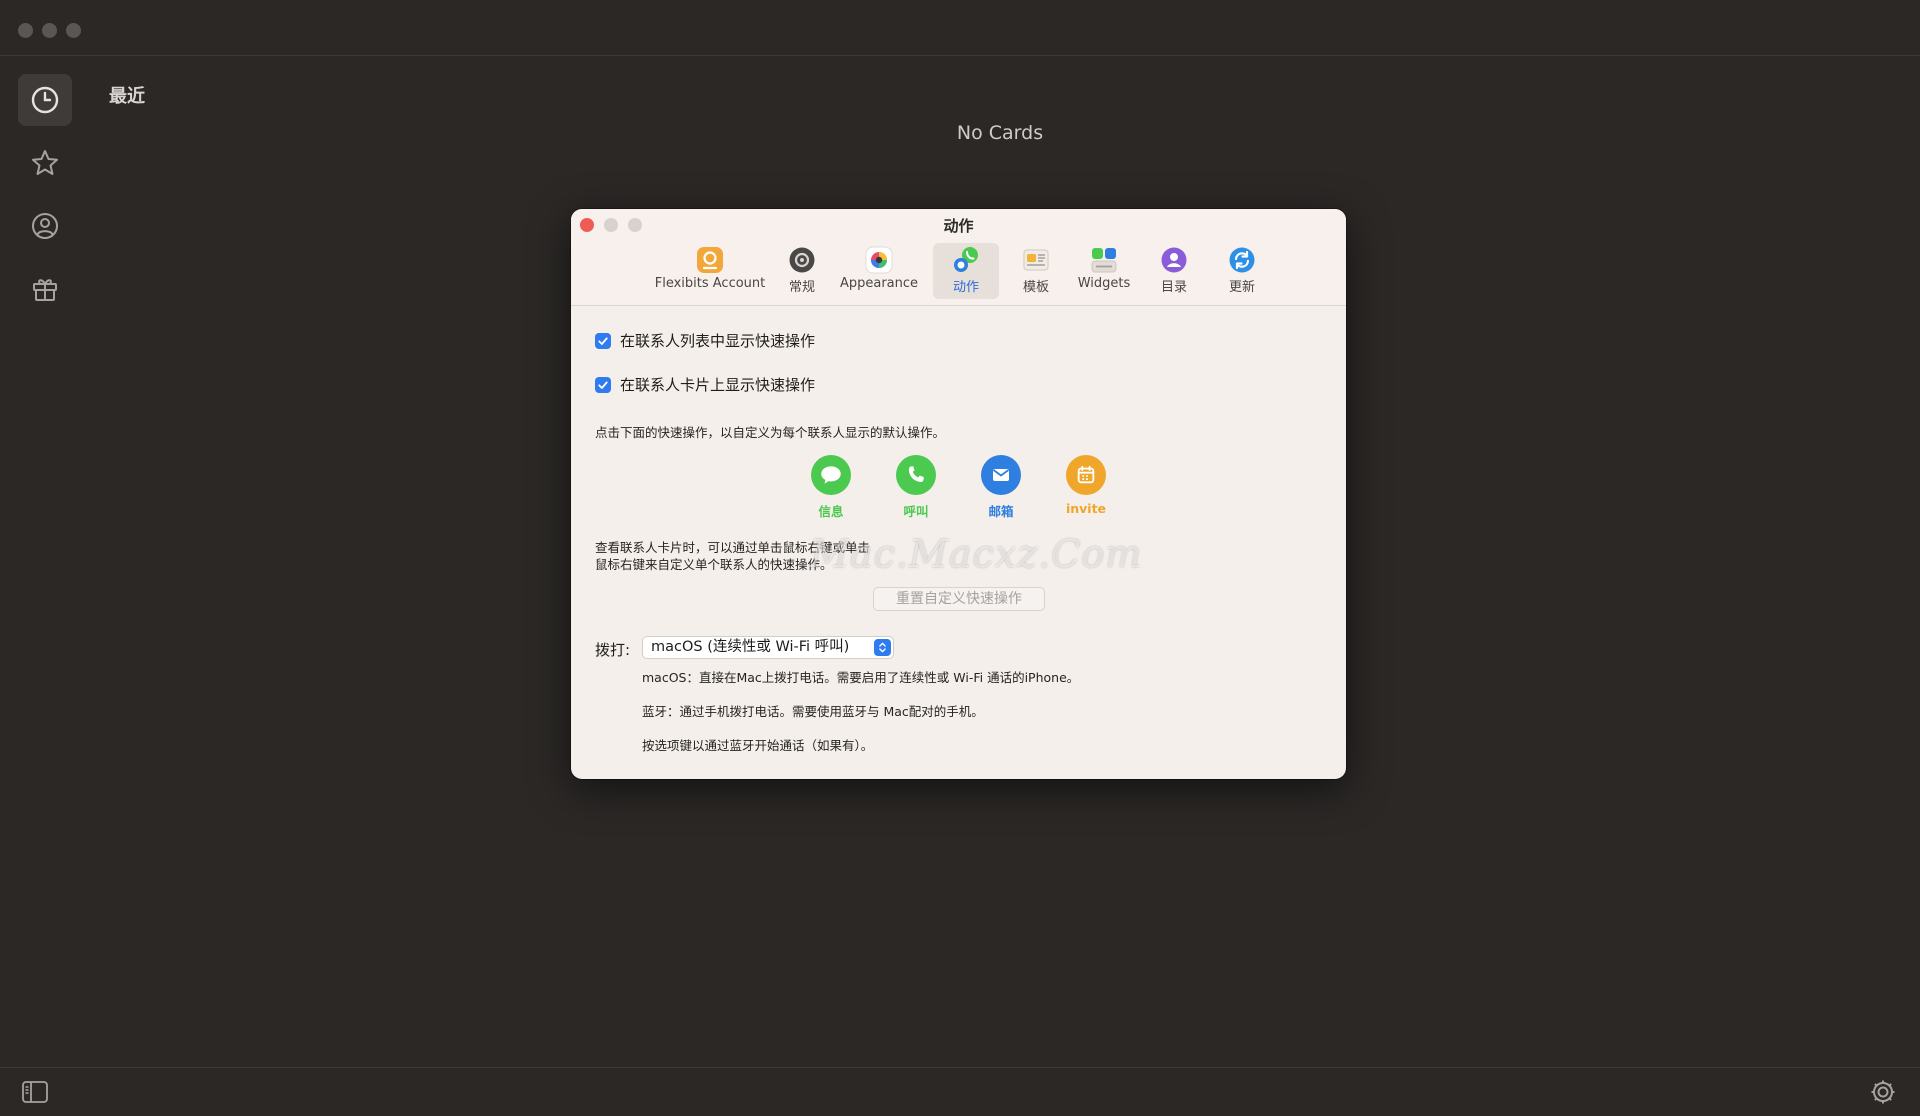  What do you see at coordinates (813, 711) in the screenshot?
I see `note-bluetooth: 蓝牙：通过手机拨打电话。需要使用蓝牙与 Mac配对的手机。` at bounding box center [813, 711].